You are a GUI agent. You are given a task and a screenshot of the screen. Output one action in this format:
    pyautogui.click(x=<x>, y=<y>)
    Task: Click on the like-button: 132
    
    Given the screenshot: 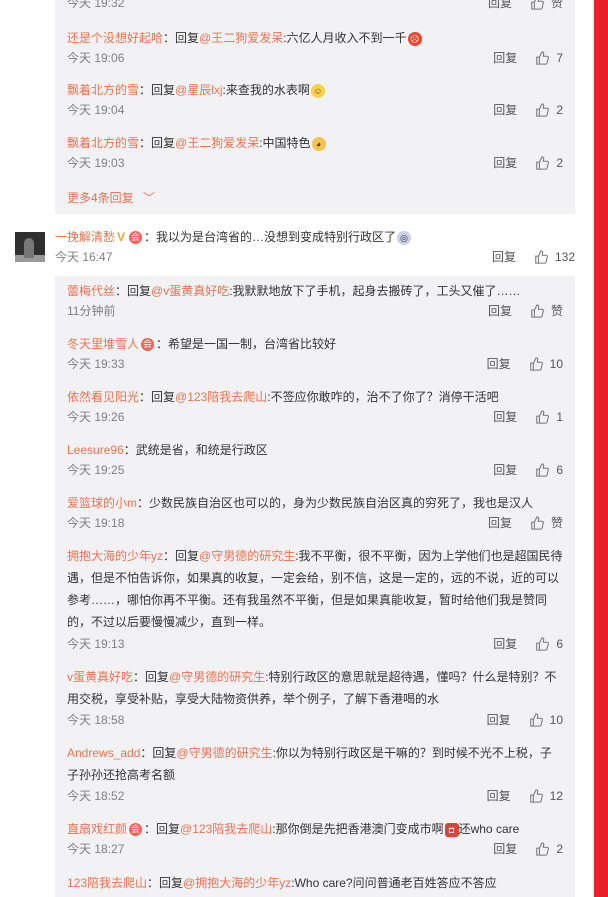 What is the action you would take?
    pyautogui.click(x=554, y=257)
    